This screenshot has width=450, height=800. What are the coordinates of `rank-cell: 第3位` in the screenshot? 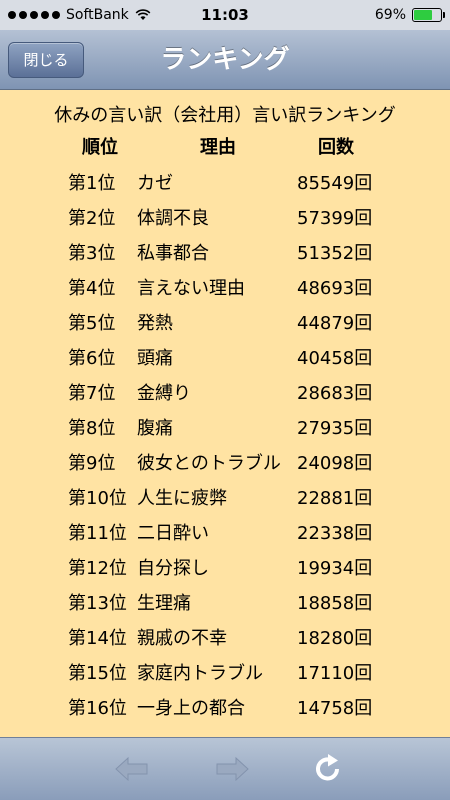 It's located at (92, 253).